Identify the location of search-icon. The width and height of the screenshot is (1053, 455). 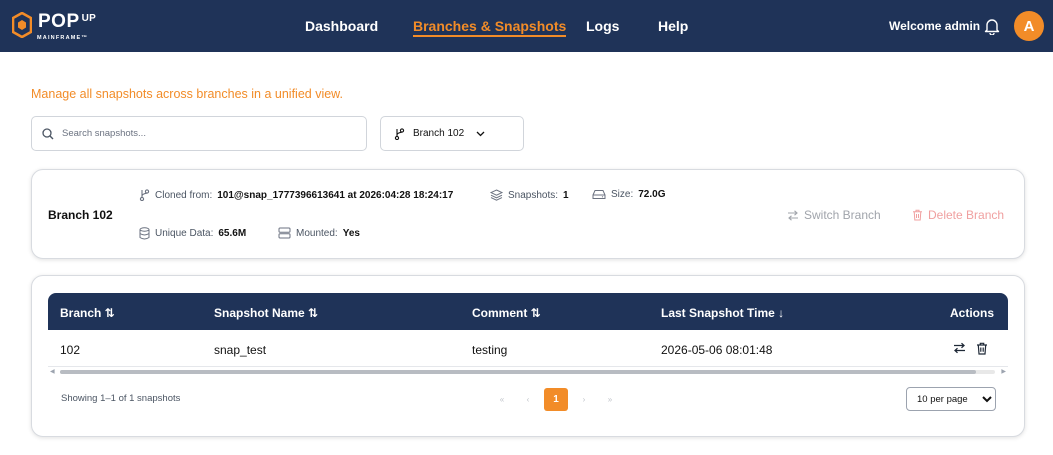
(48, 133).